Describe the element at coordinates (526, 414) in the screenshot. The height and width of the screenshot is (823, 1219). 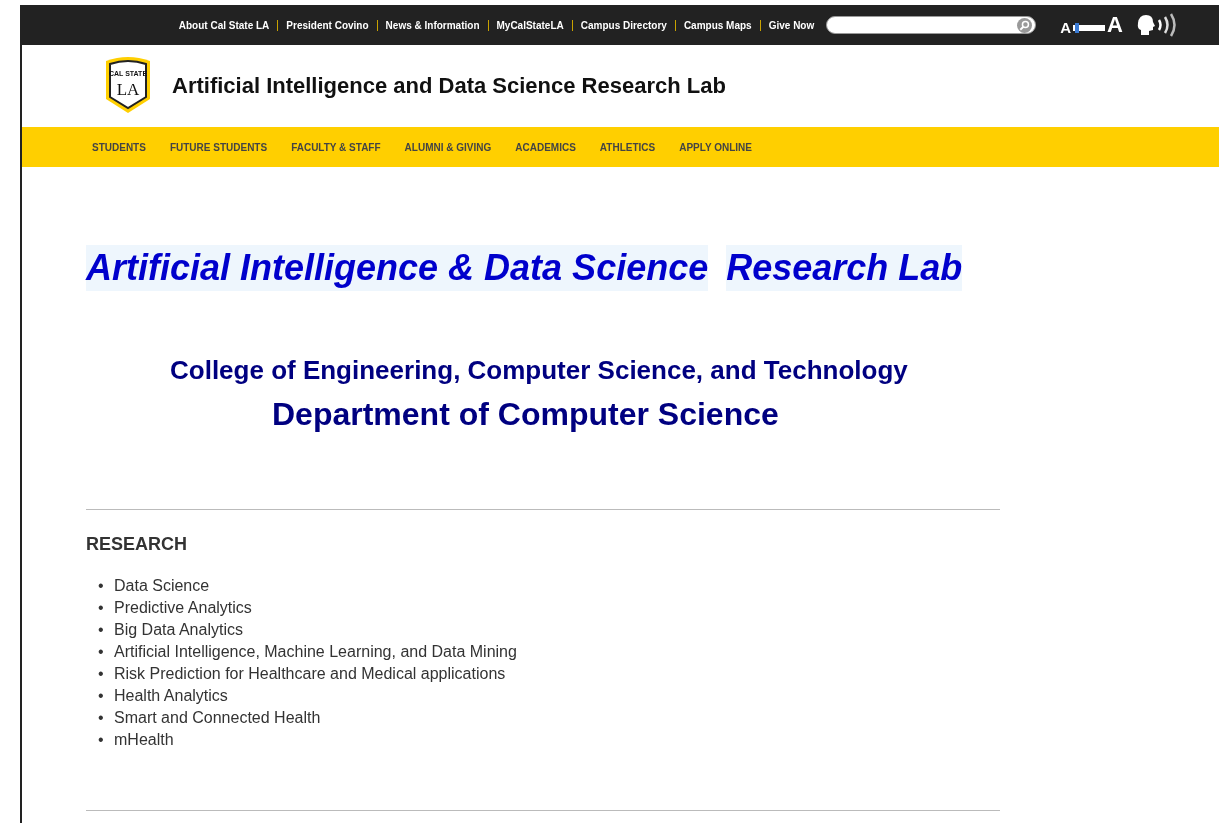
I see `department-name: Department of Computer Science` at that location.